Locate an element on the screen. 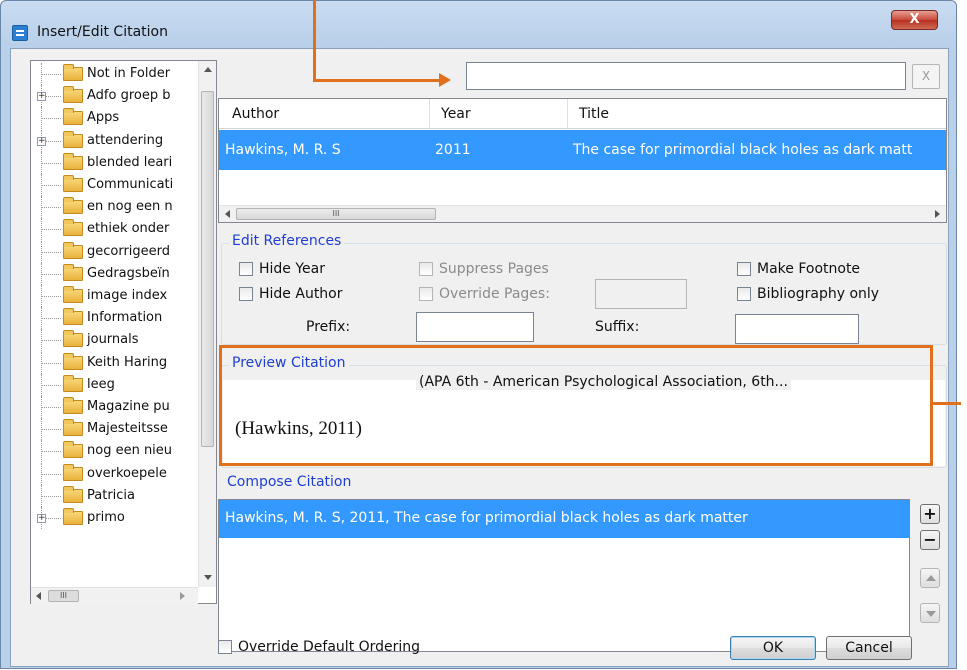 The image size is (967, 670). tree-item: + attendering is located at coordinates (115, 140).